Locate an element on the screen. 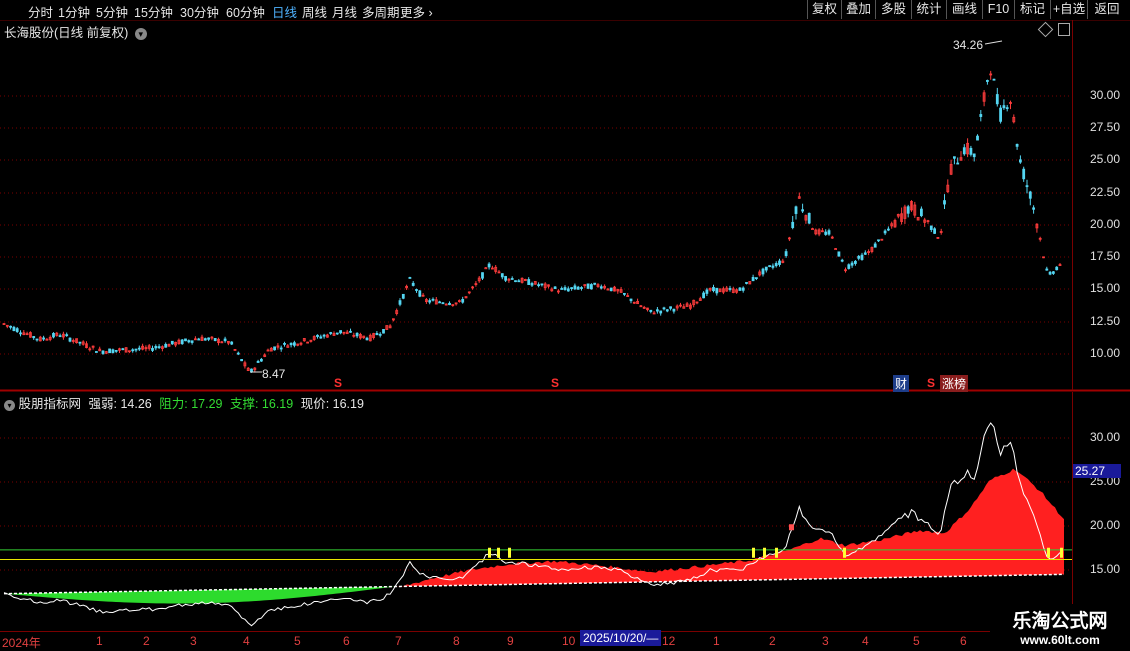 This screenshot has width=1130, height=651. watermark-title: 乐淘公式网 is located at coordinates (1060, 621).